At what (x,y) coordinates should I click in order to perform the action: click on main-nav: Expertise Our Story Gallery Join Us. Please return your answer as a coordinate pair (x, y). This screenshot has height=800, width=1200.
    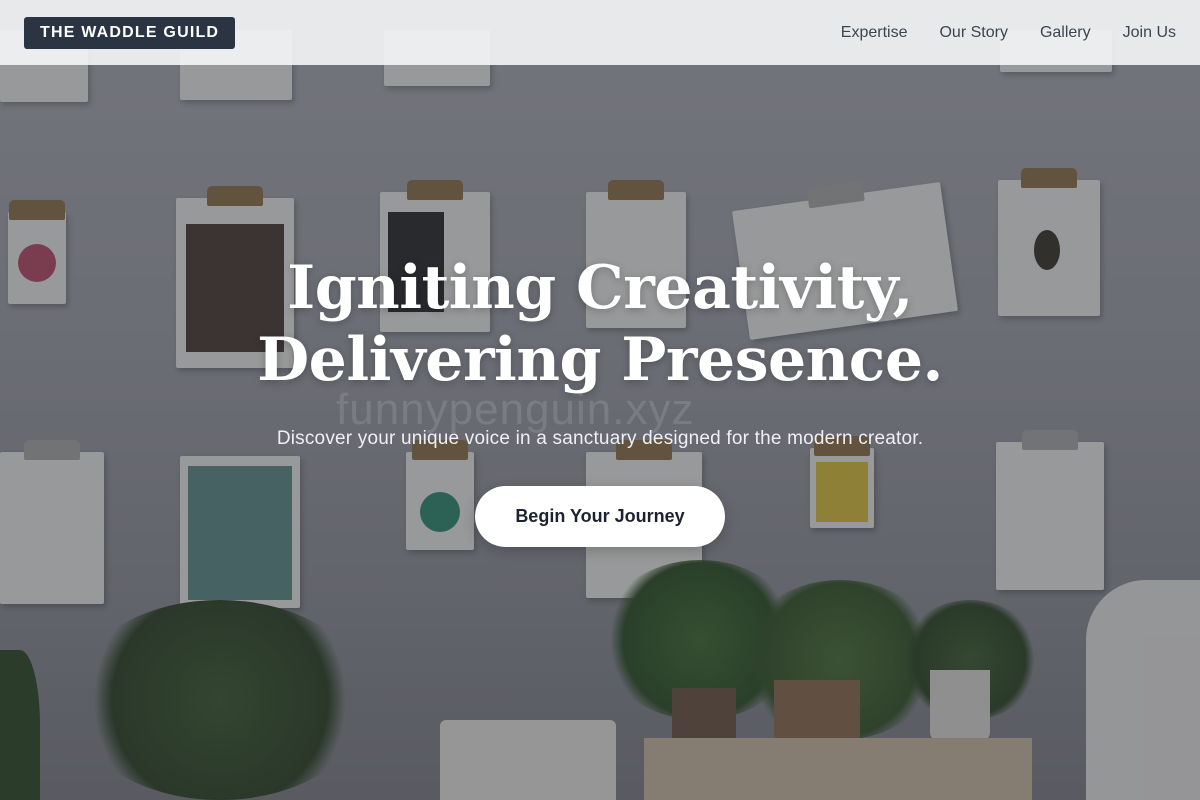
    Looking at the image, I should click on (1008, 33).